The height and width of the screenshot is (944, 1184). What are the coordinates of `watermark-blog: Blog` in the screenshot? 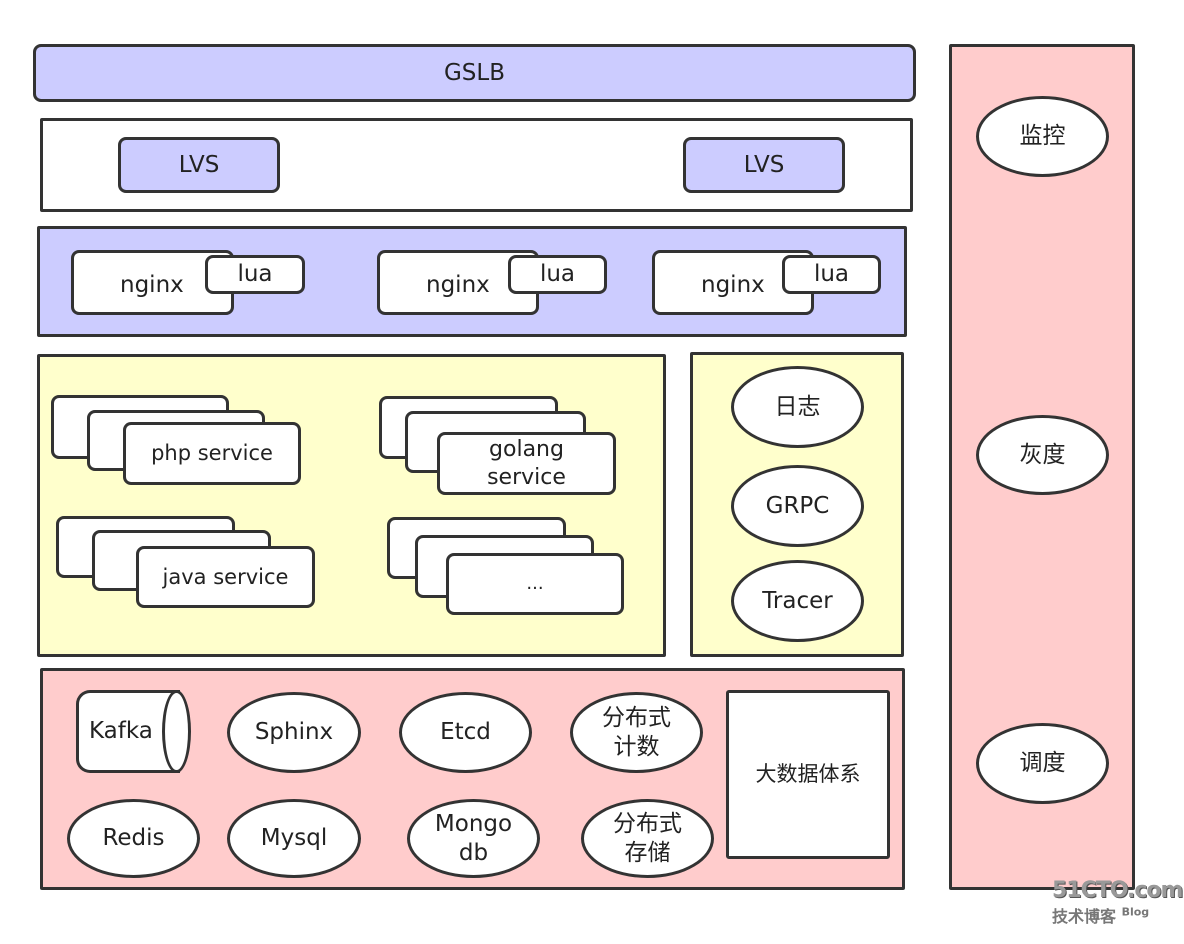 It's located at (1135, 912).